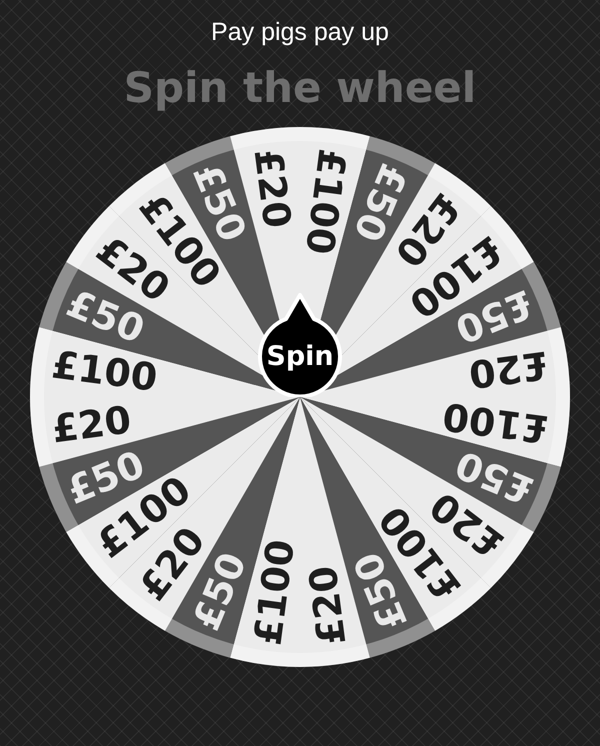  What do you see at coordinates (300, 88) in the screenshot?
I see `page-heading: Spin the wheel` at bounding box center [300, 88].